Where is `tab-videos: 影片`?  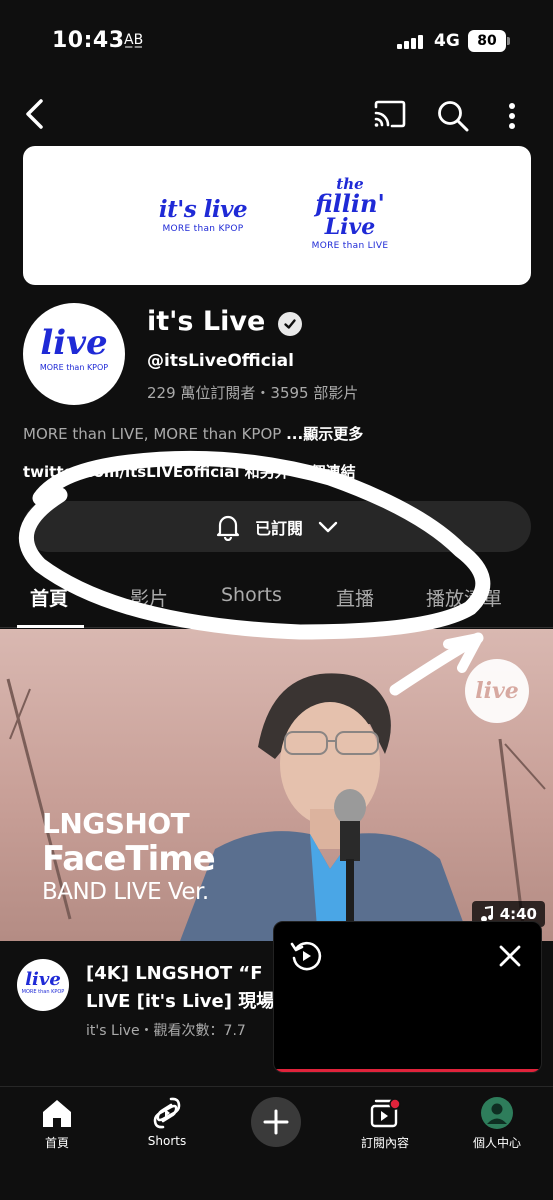
tab-videos: 影片 is located at coordinates (149, 597).